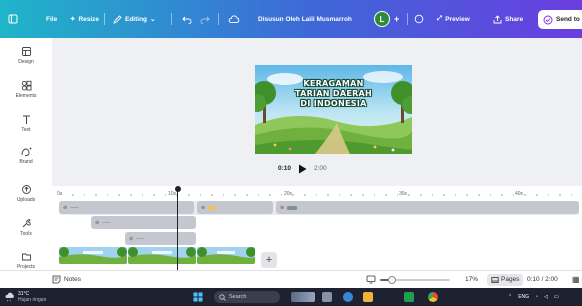 This screenshot has height=306, width=582. What do you see at coordinates (26, 152) in the screenshot?
I see `brand-icon` at bounding box center [26, 152].